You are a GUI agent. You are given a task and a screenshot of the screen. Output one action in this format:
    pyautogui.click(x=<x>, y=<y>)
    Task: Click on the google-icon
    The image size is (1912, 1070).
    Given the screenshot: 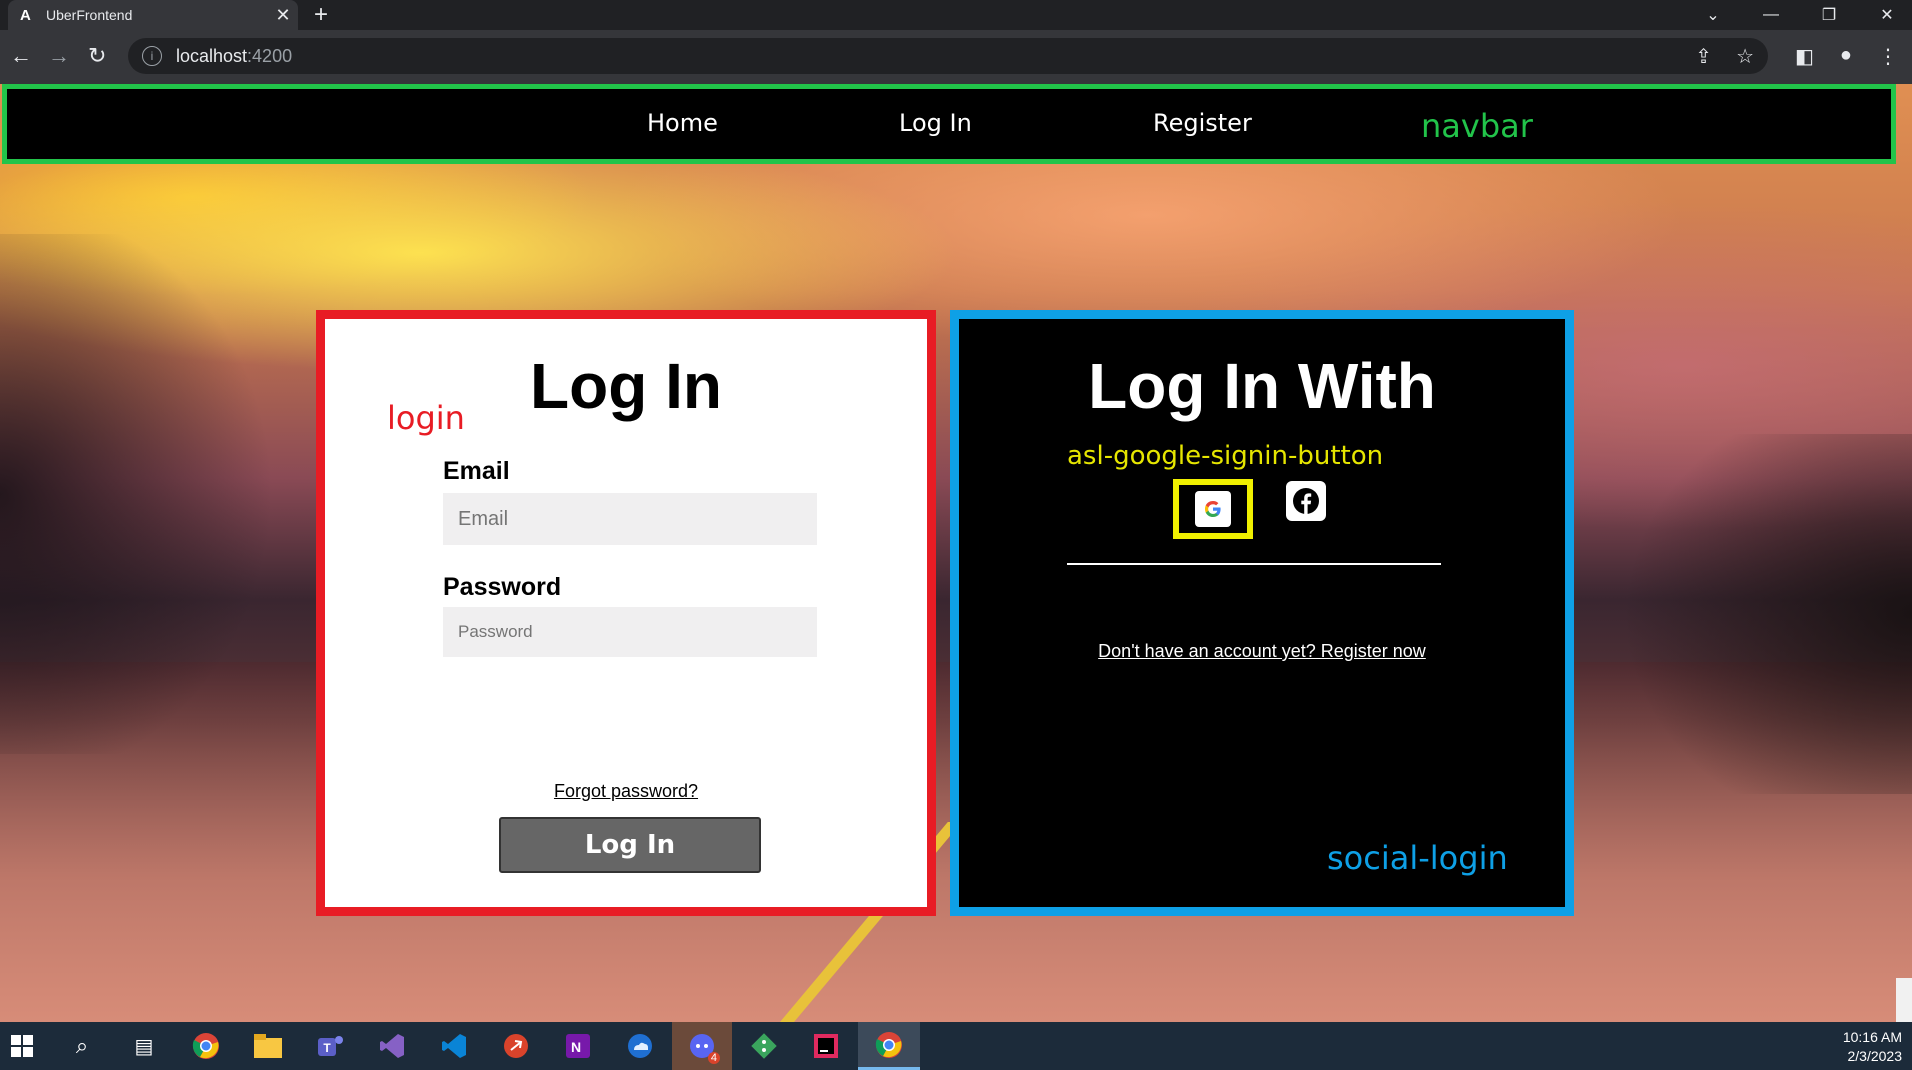 What is the action you would take?
    pyautogui.click(x=1213, y=509)
    